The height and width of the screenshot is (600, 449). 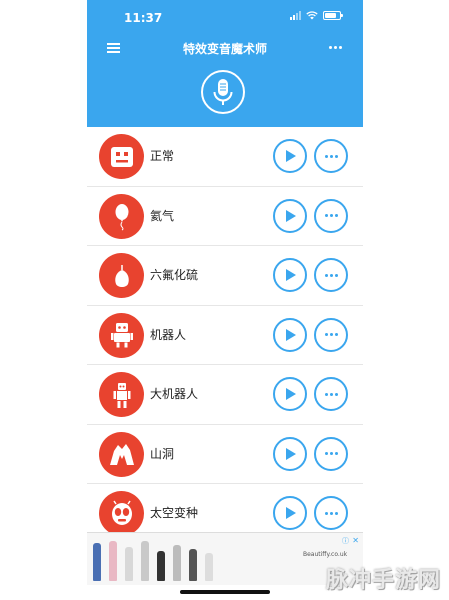 I want to click on page-title: 特效变音魔术师, so click(x=224, y=49).